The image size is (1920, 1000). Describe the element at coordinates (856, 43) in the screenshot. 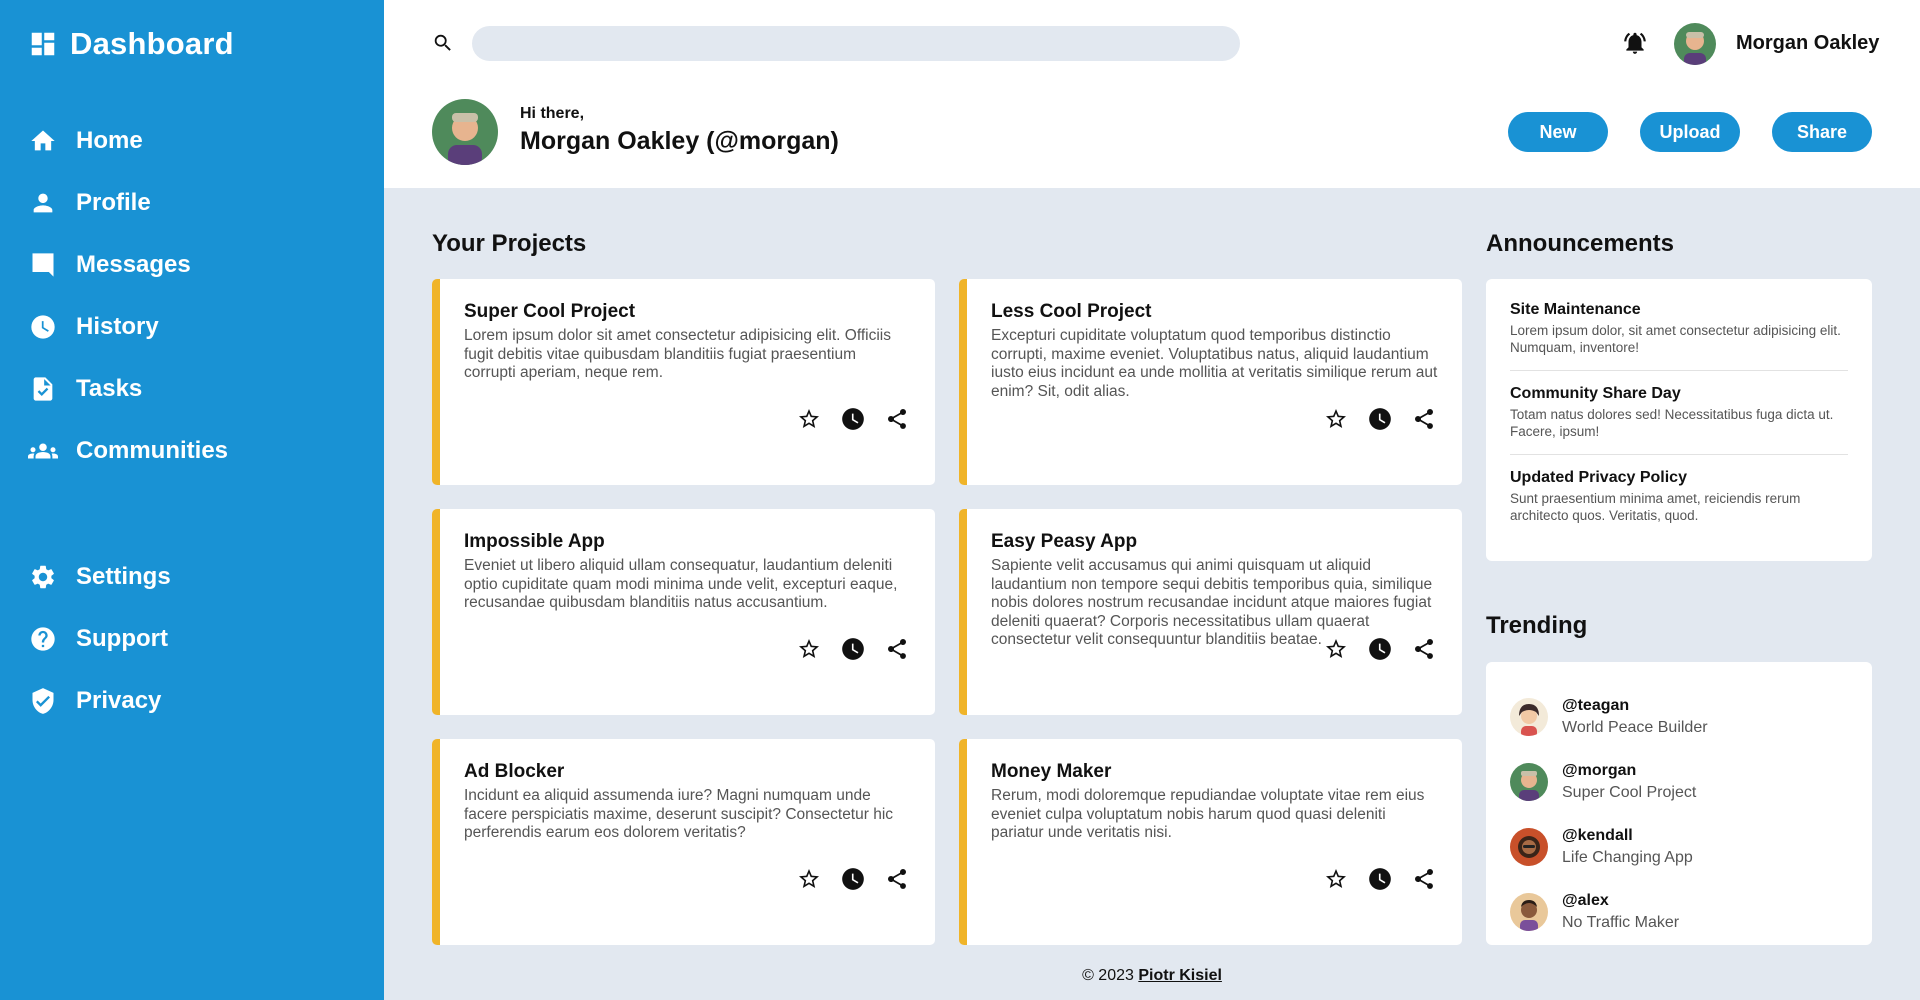

I see `search-input` at that location.